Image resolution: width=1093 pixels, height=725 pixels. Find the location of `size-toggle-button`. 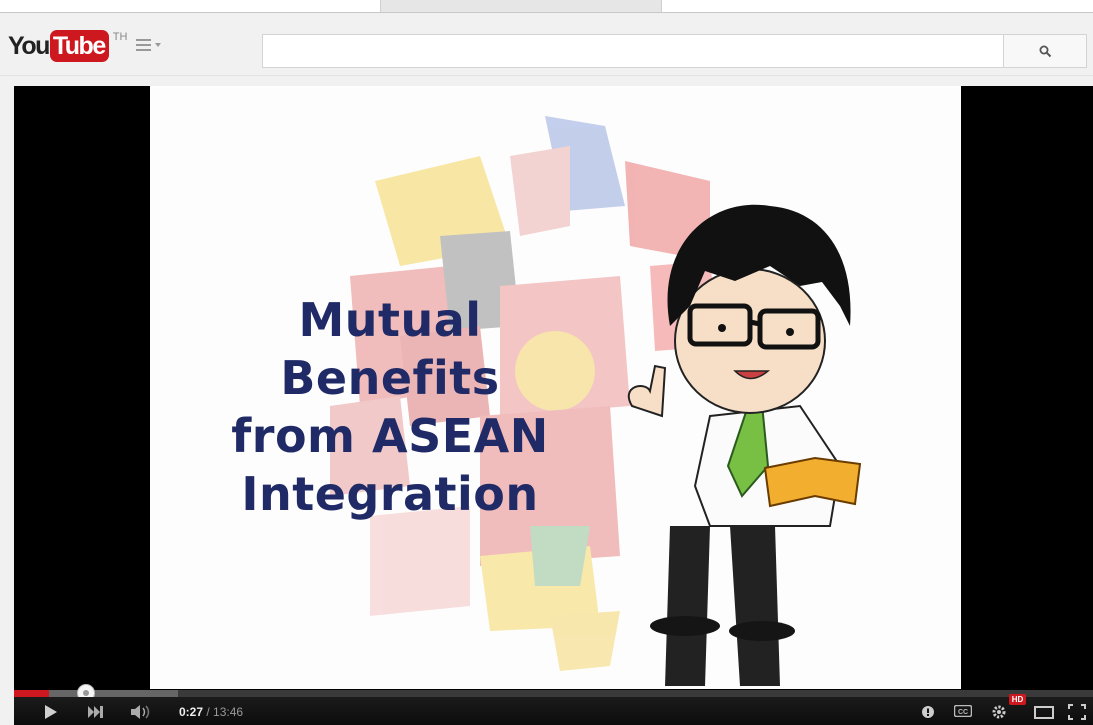

size-toggle-button is located at coordinates (1044, 712).